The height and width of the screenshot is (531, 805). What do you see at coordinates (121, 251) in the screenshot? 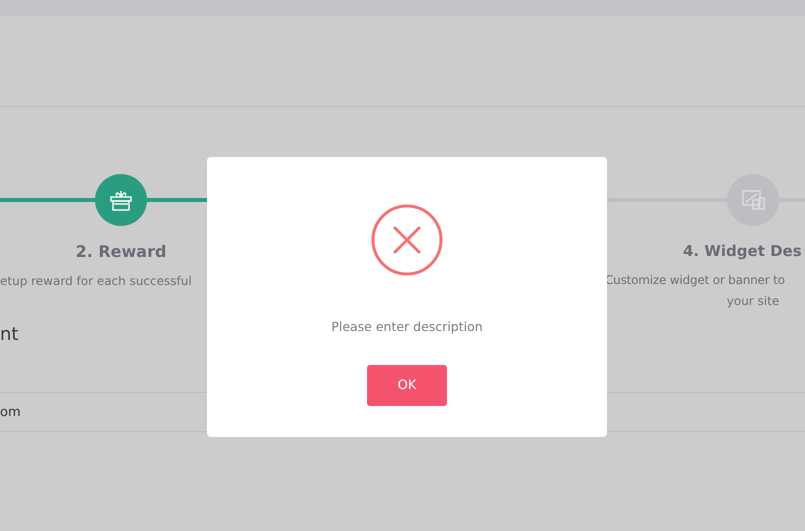
I see `step-title: 2. Reward` at bounding box center [121, 251].